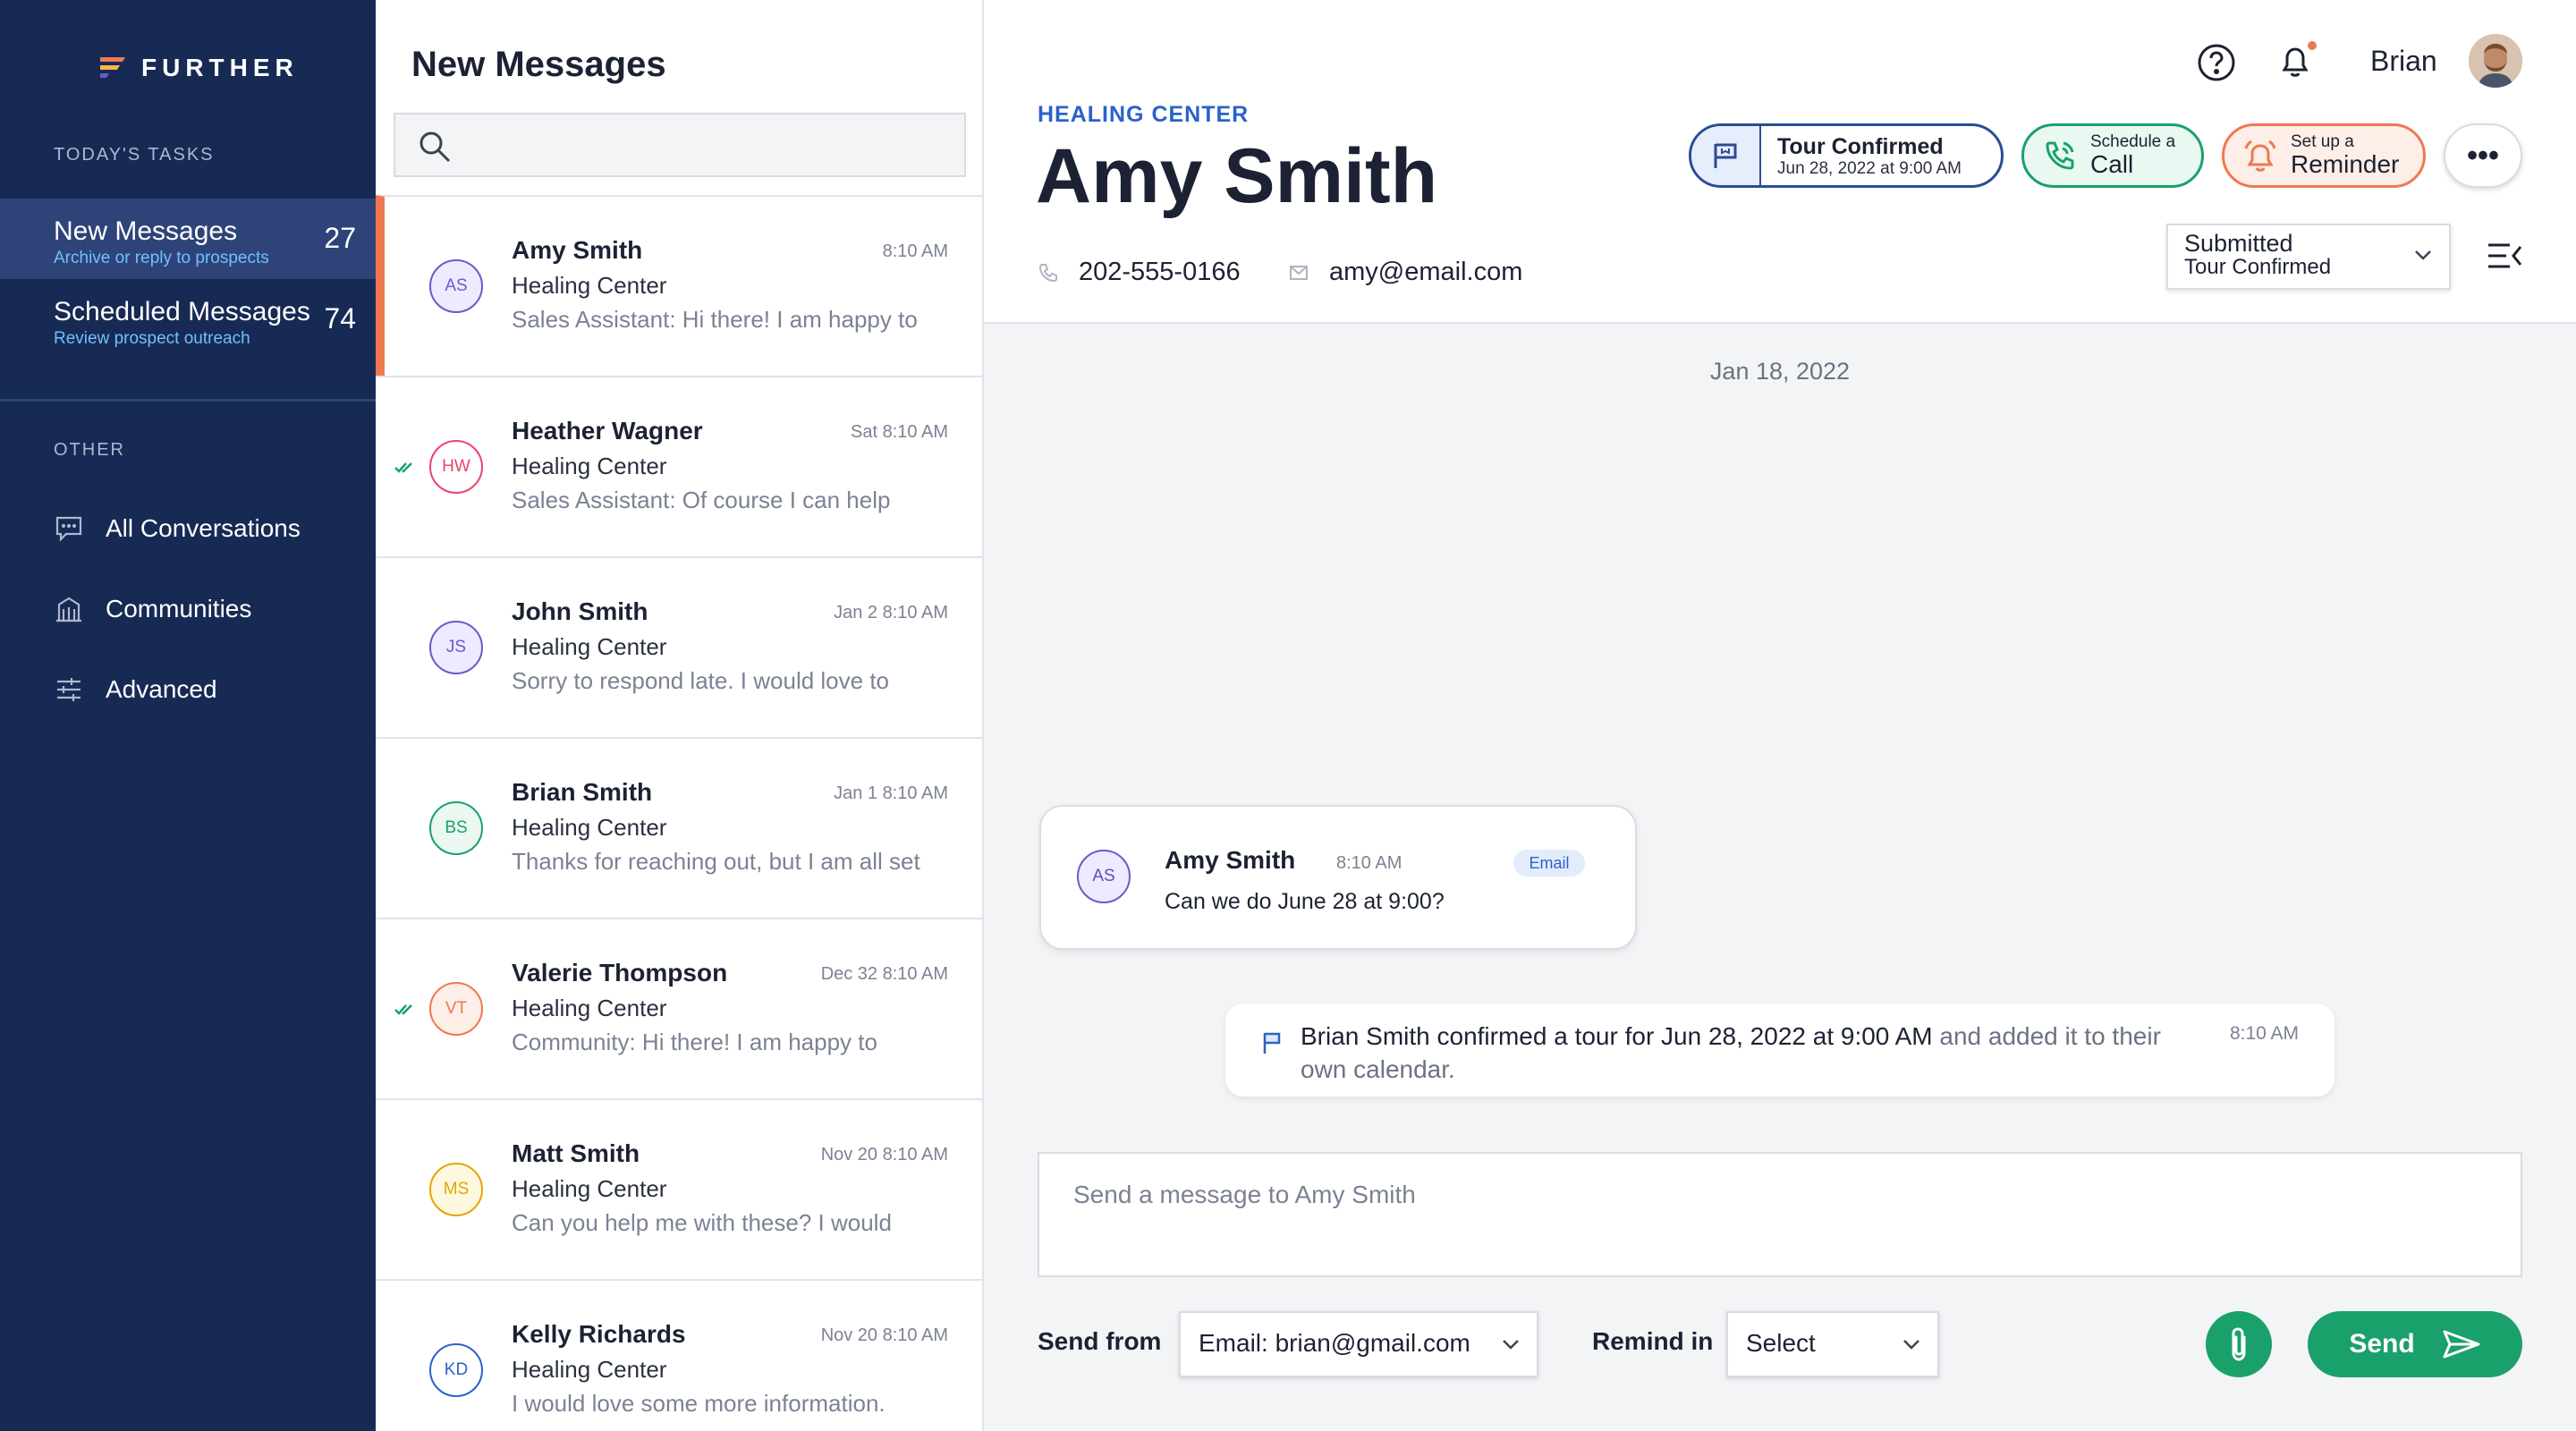 Image resolution: width=2576 pixels, height=1431 pixels. Describe the element at coordinates (701, 500) in the screenshot. I see `message-preview: Sales Assistant: Of course I can help` at that location.